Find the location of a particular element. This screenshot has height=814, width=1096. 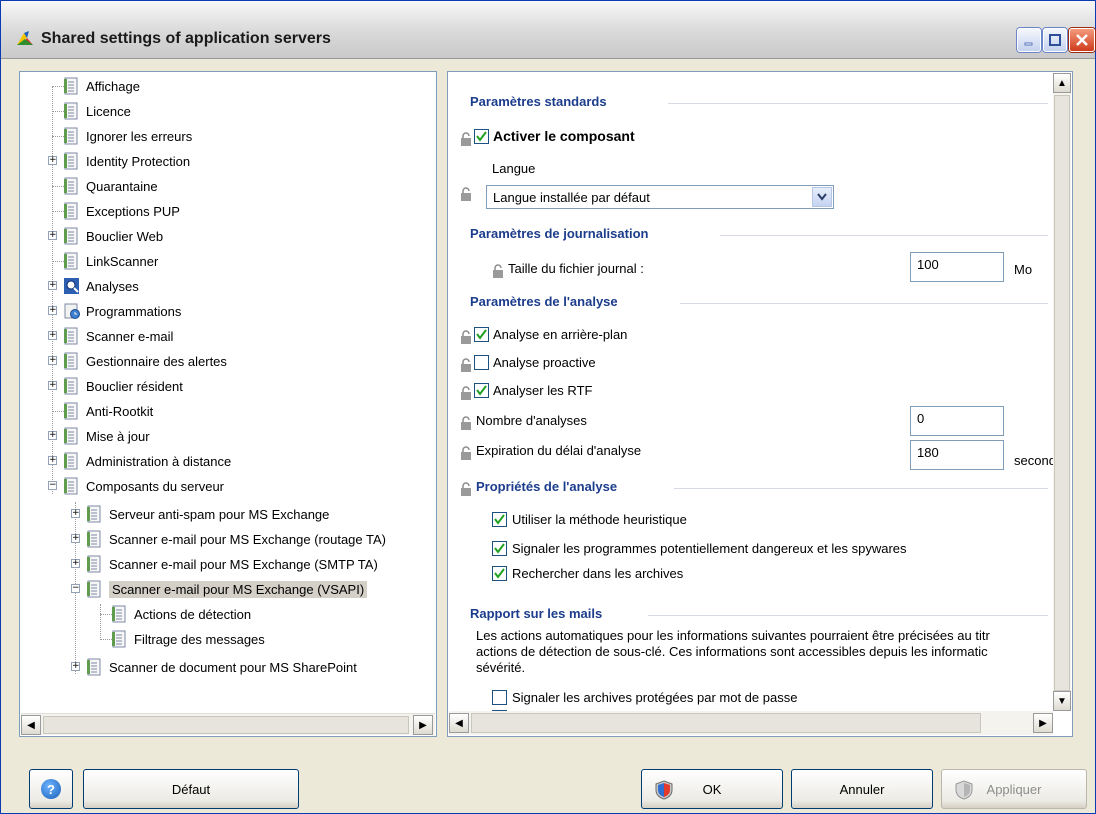

proactive-scan-checkbox is located at coordinates (481, 362).